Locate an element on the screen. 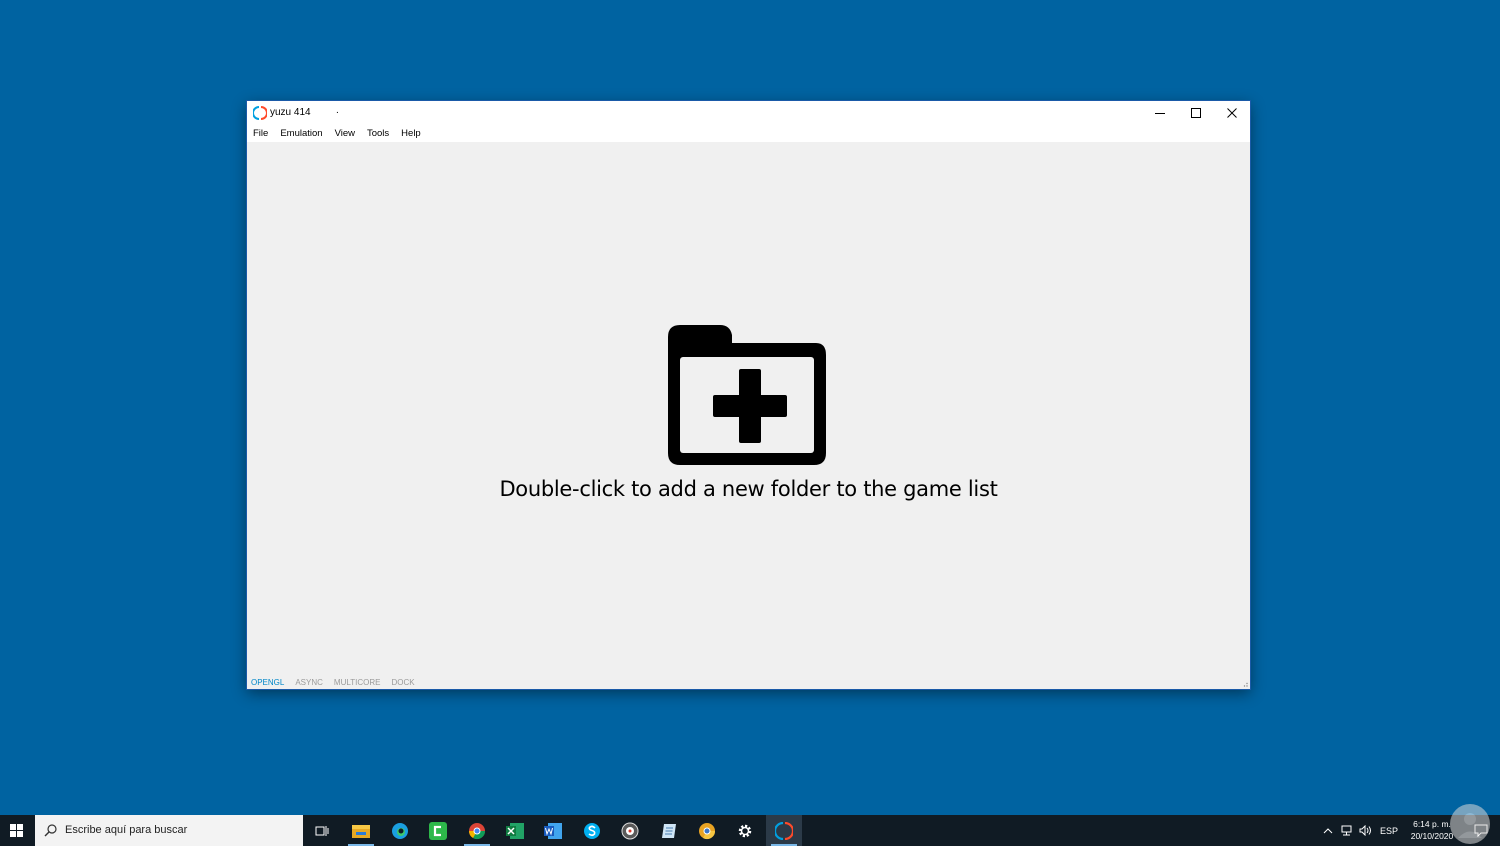 The image size is (1500, 846). taskbar-excel is located at coordinates (515, 830).